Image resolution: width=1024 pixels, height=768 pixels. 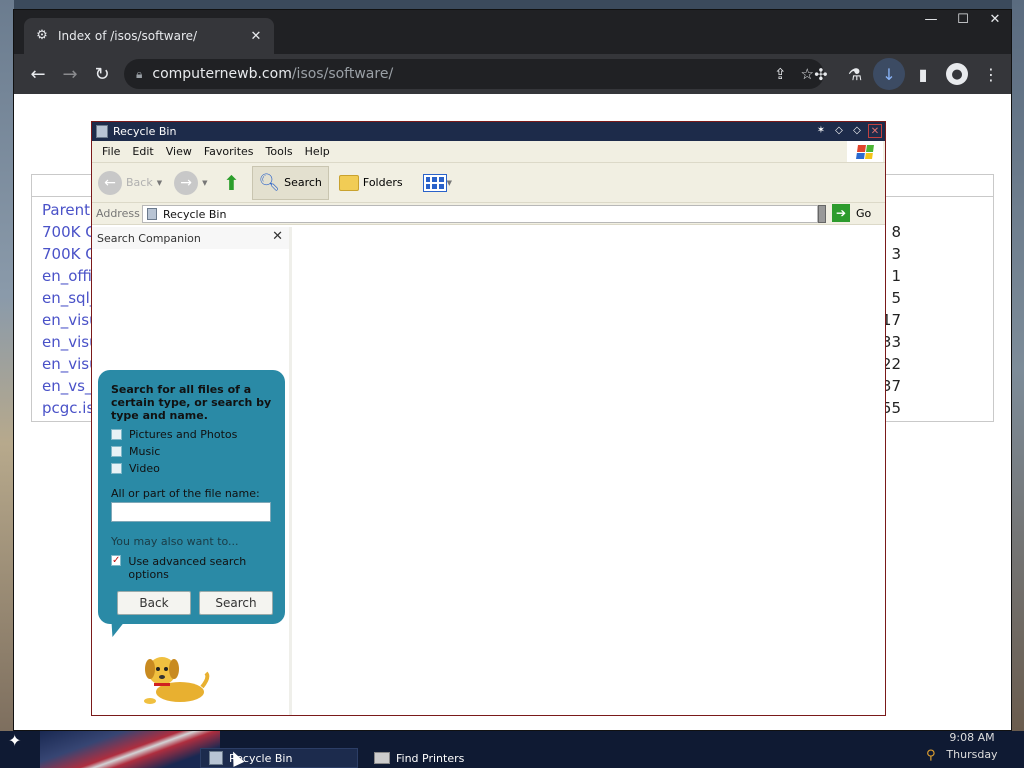 I want to click on listing-size: 3, so click(x=896, y=254).